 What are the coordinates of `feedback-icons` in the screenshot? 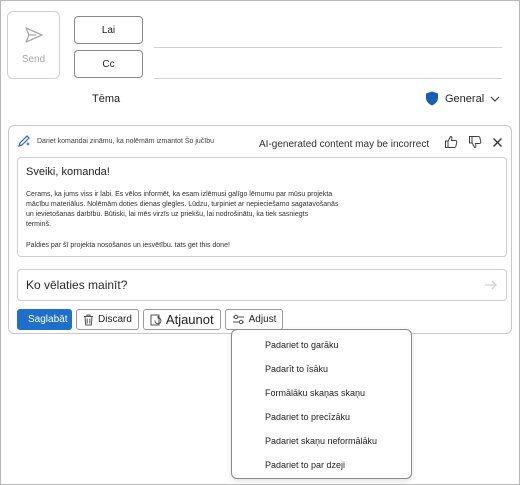 It's located at (473, 142).